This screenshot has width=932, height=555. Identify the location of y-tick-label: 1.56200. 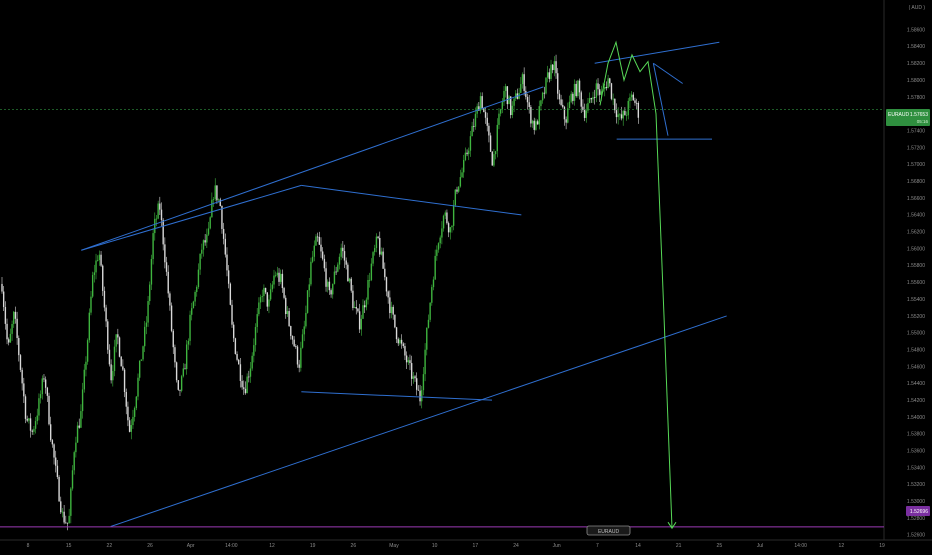
(916, 233).